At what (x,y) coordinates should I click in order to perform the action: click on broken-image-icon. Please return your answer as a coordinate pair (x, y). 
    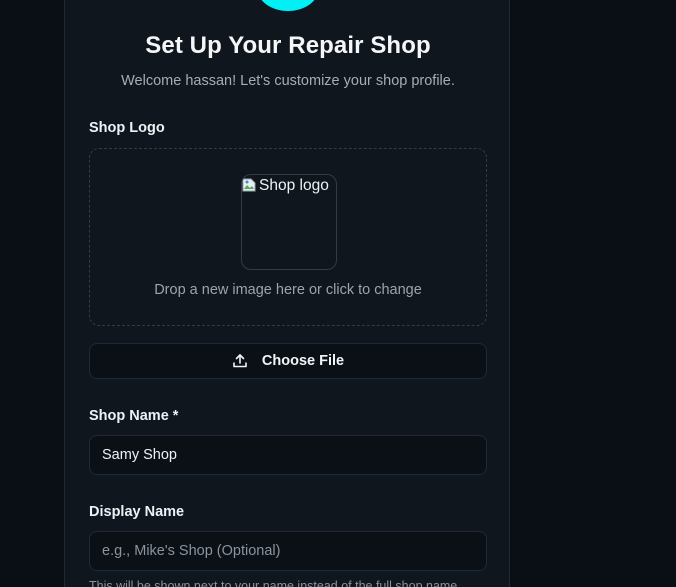
    Looking at the image, I should click on (249, 185).